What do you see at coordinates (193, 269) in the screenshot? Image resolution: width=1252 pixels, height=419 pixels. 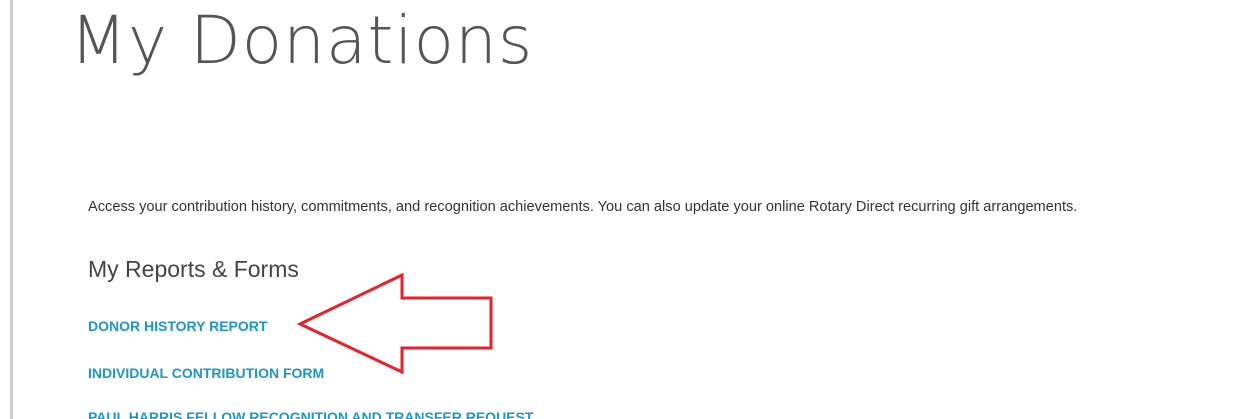 I see `reports-forms-heading: My Reports & Forms` at bounding box center [193, 269].